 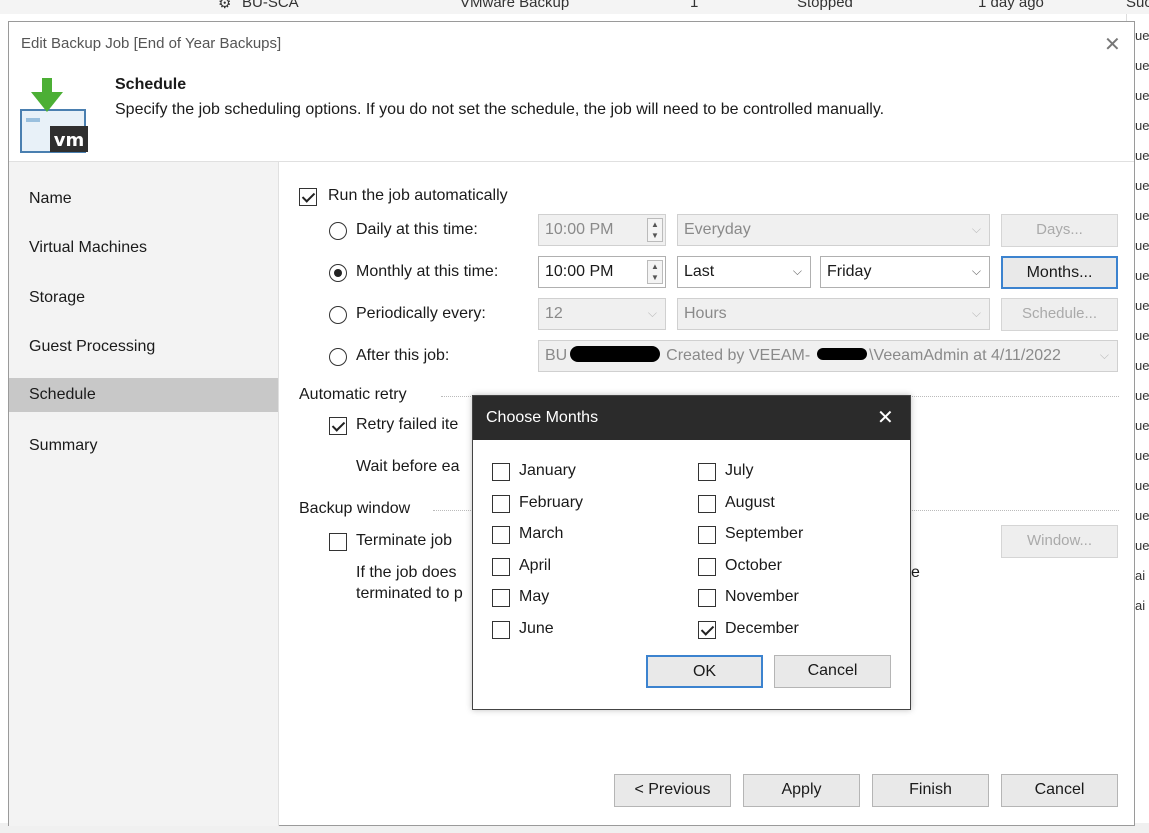 What do you see at coordinates (501, 567) in the screenshot?
I see `month-checkbox-april` at bounding box center [501, 567].